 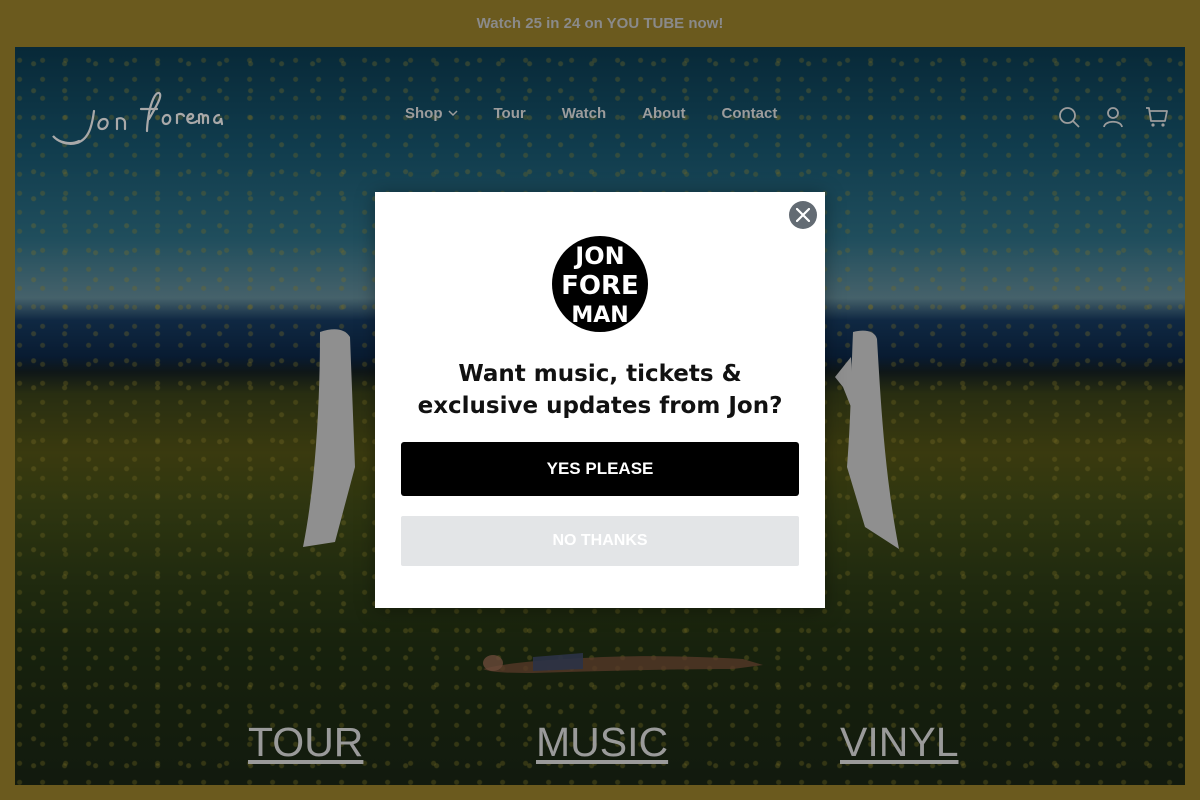 I want to click on reclining-figure, so click(x=623, y=663).